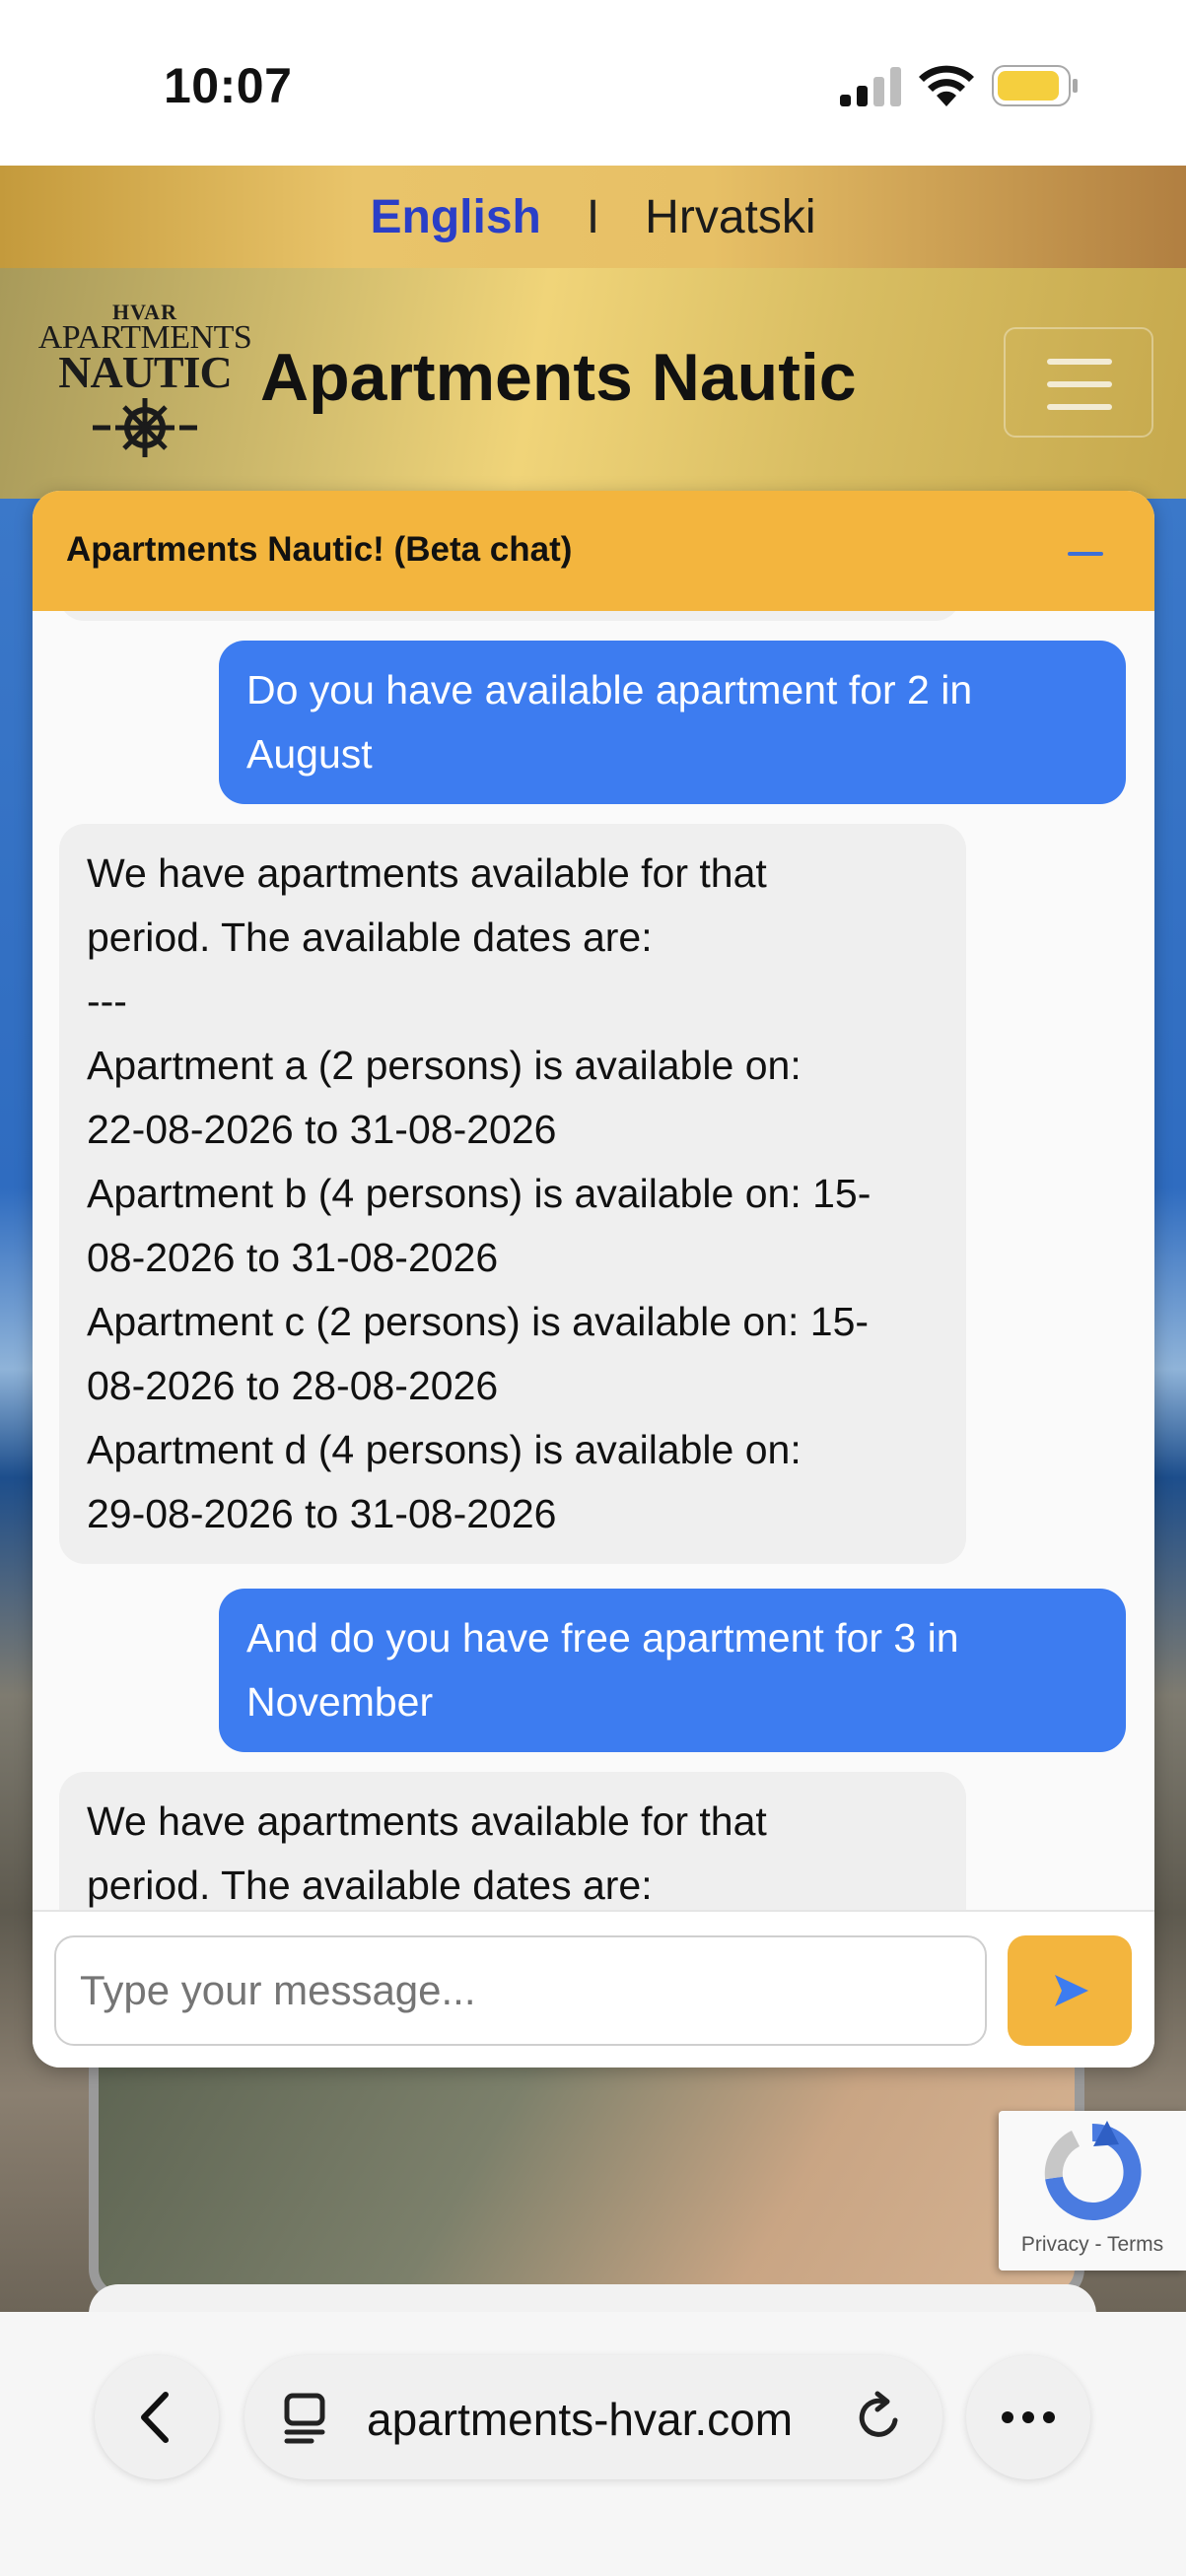  I want to click on recaptcha-badge: Privacy - Terms, so click(1092, 2191).